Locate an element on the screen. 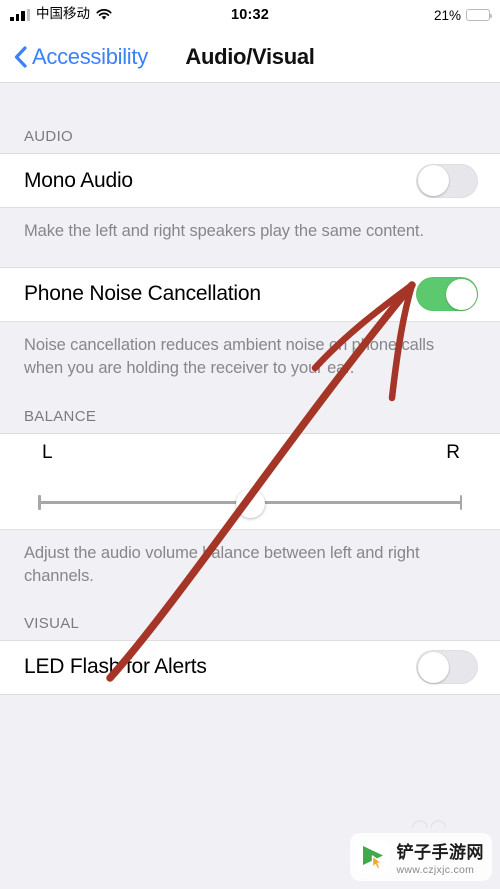  watermark-url: www.czjxjc.com is located at coordinates (435, 870).